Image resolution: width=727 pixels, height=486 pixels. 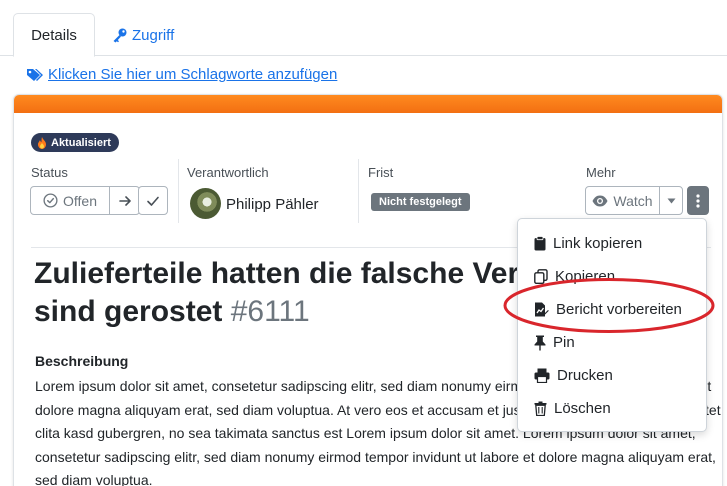 I want to click on watch-label: Watch, so click(x=633, y=200).